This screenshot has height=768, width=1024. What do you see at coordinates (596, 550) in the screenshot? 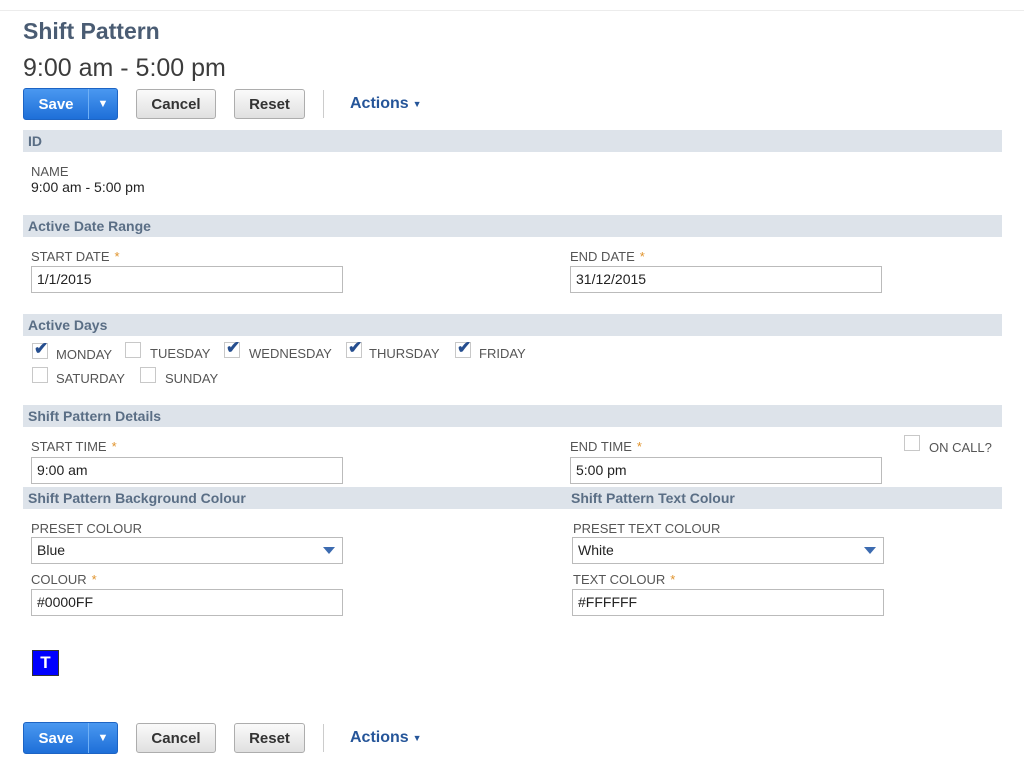
I see `preset-text-colour-value: White` at bounding box center [596, 550].